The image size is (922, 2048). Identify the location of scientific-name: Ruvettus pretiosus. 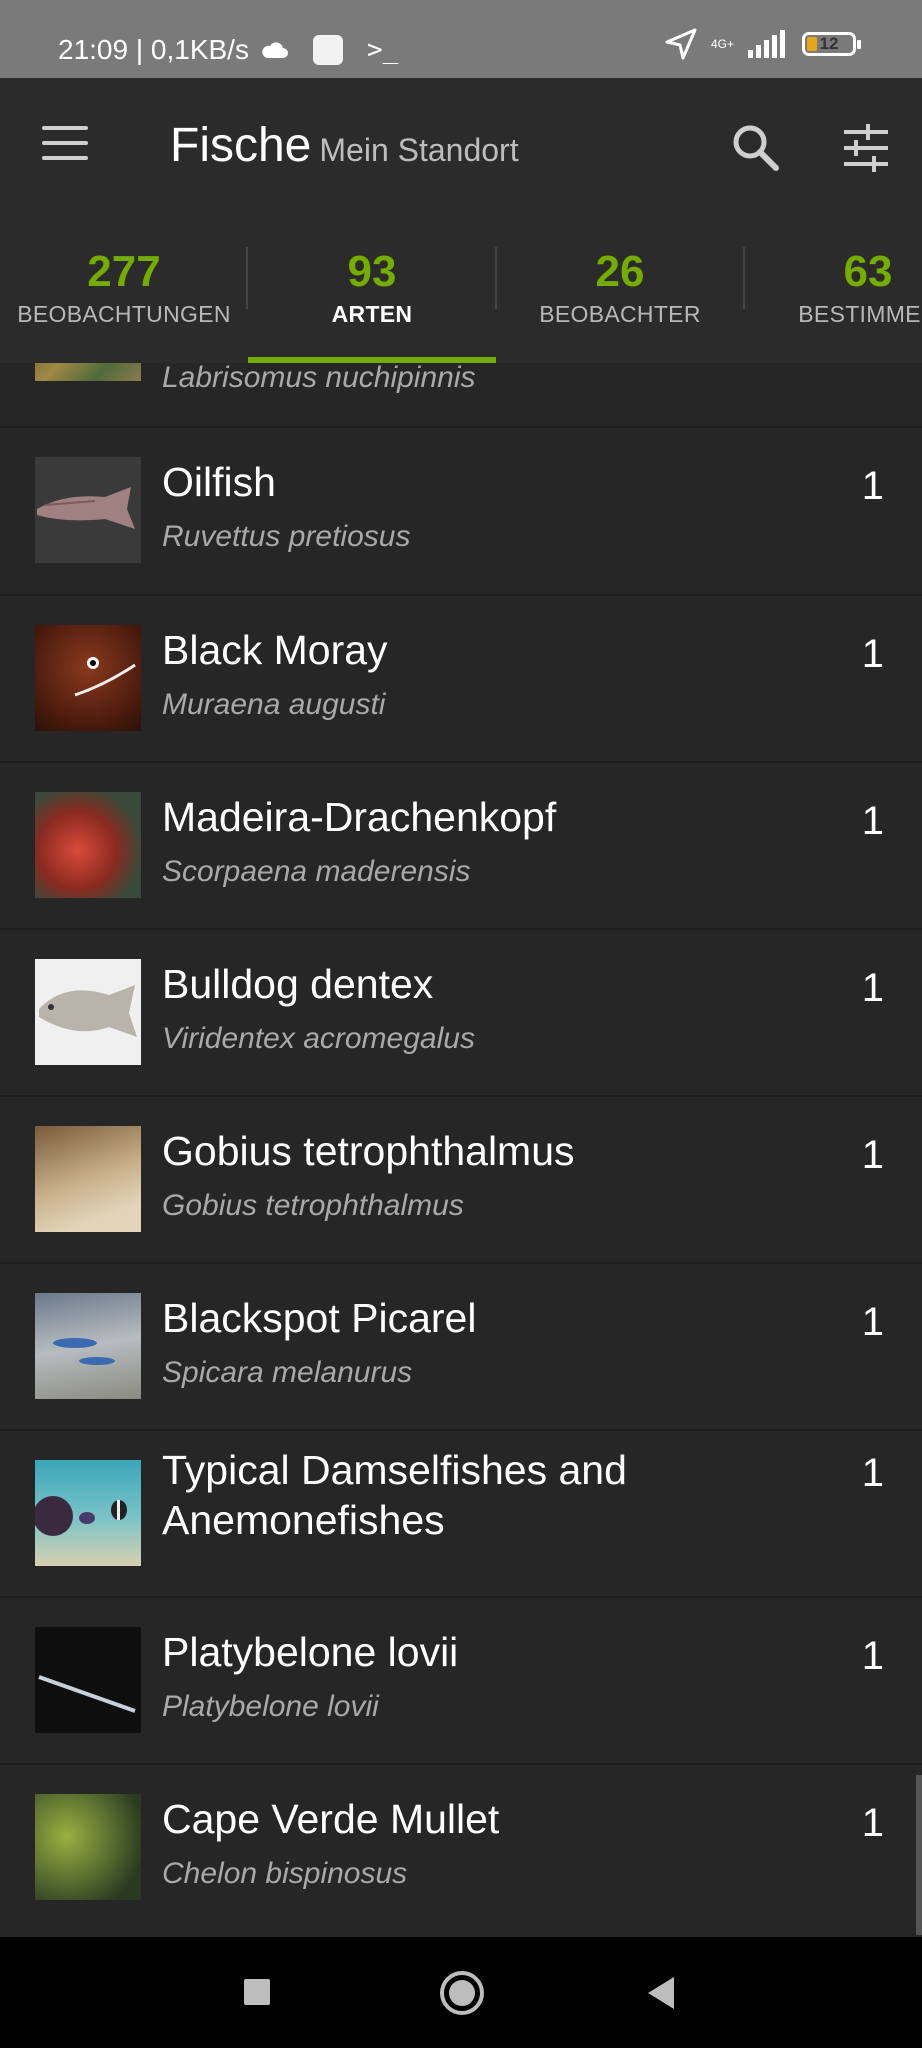
(286, 536).